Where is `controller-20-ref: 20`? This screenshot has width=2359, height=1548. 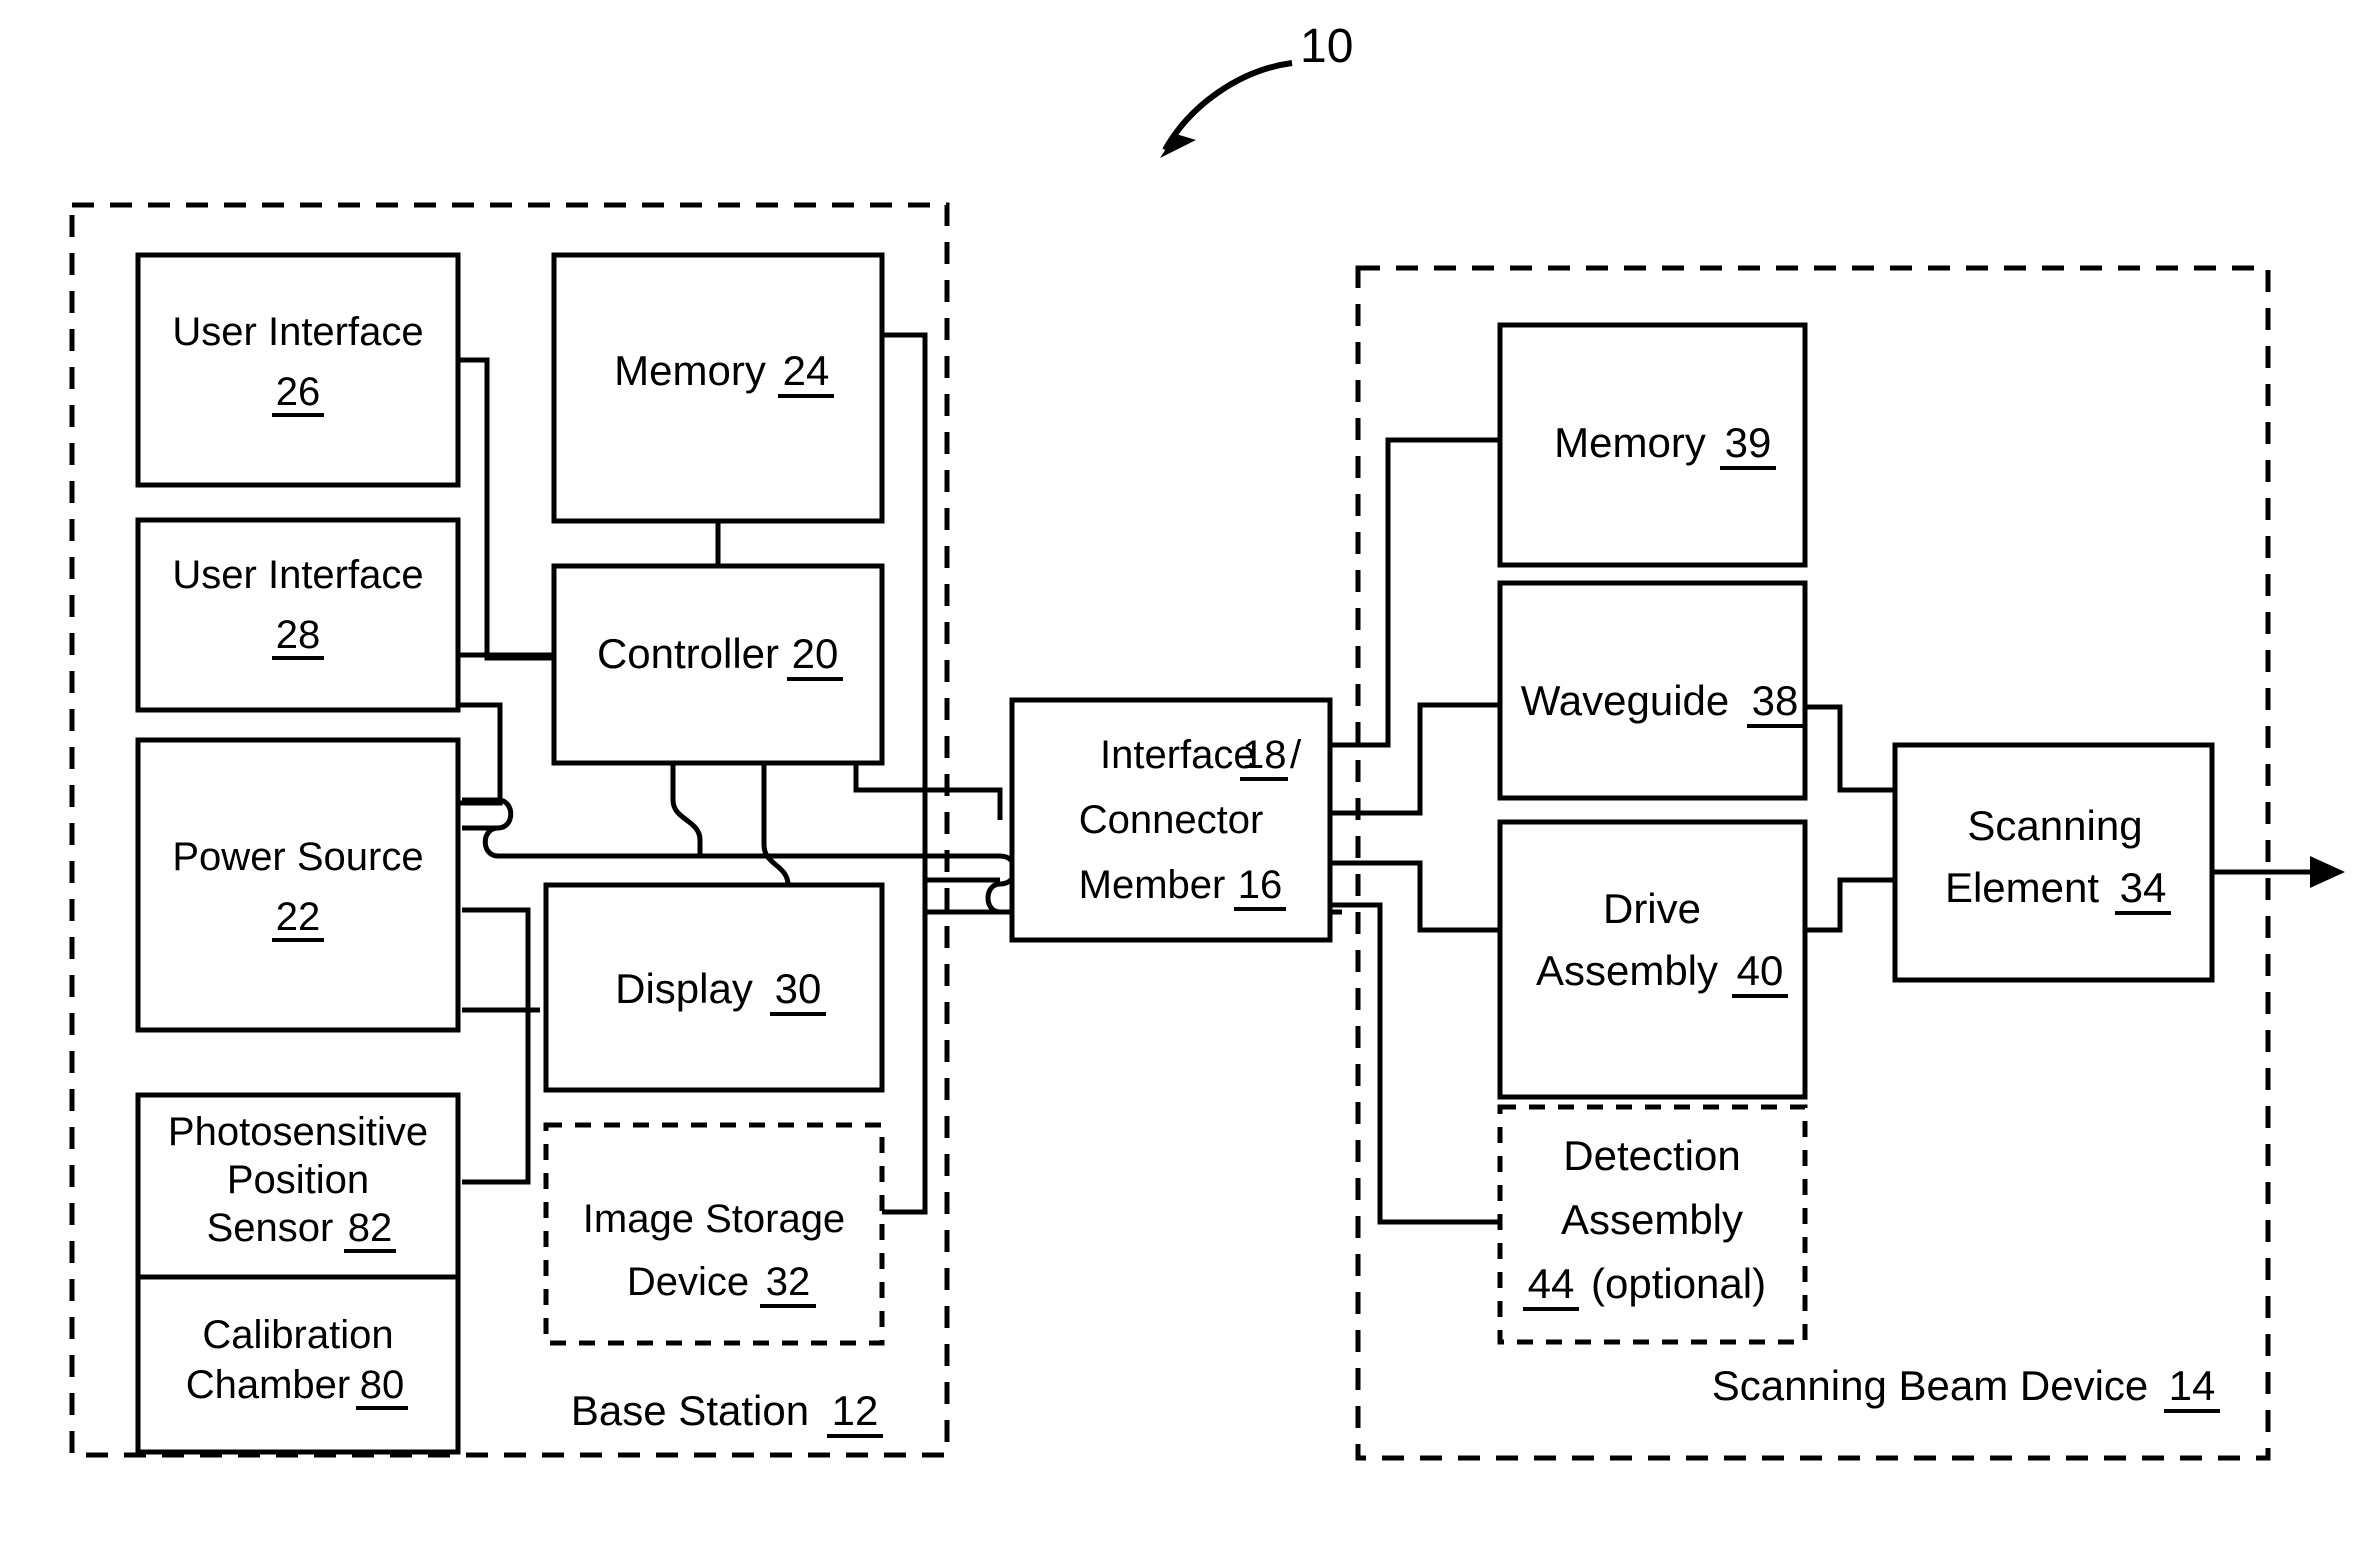
controller-20-ref: 20 is located at coordinates (815, 653).